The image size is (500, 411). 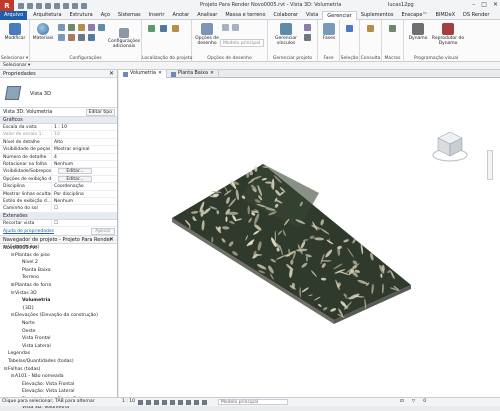 What do you see at coordinates (175, 28) in the screenshot?
I see `position-icon` at bounding box center [175, 28].